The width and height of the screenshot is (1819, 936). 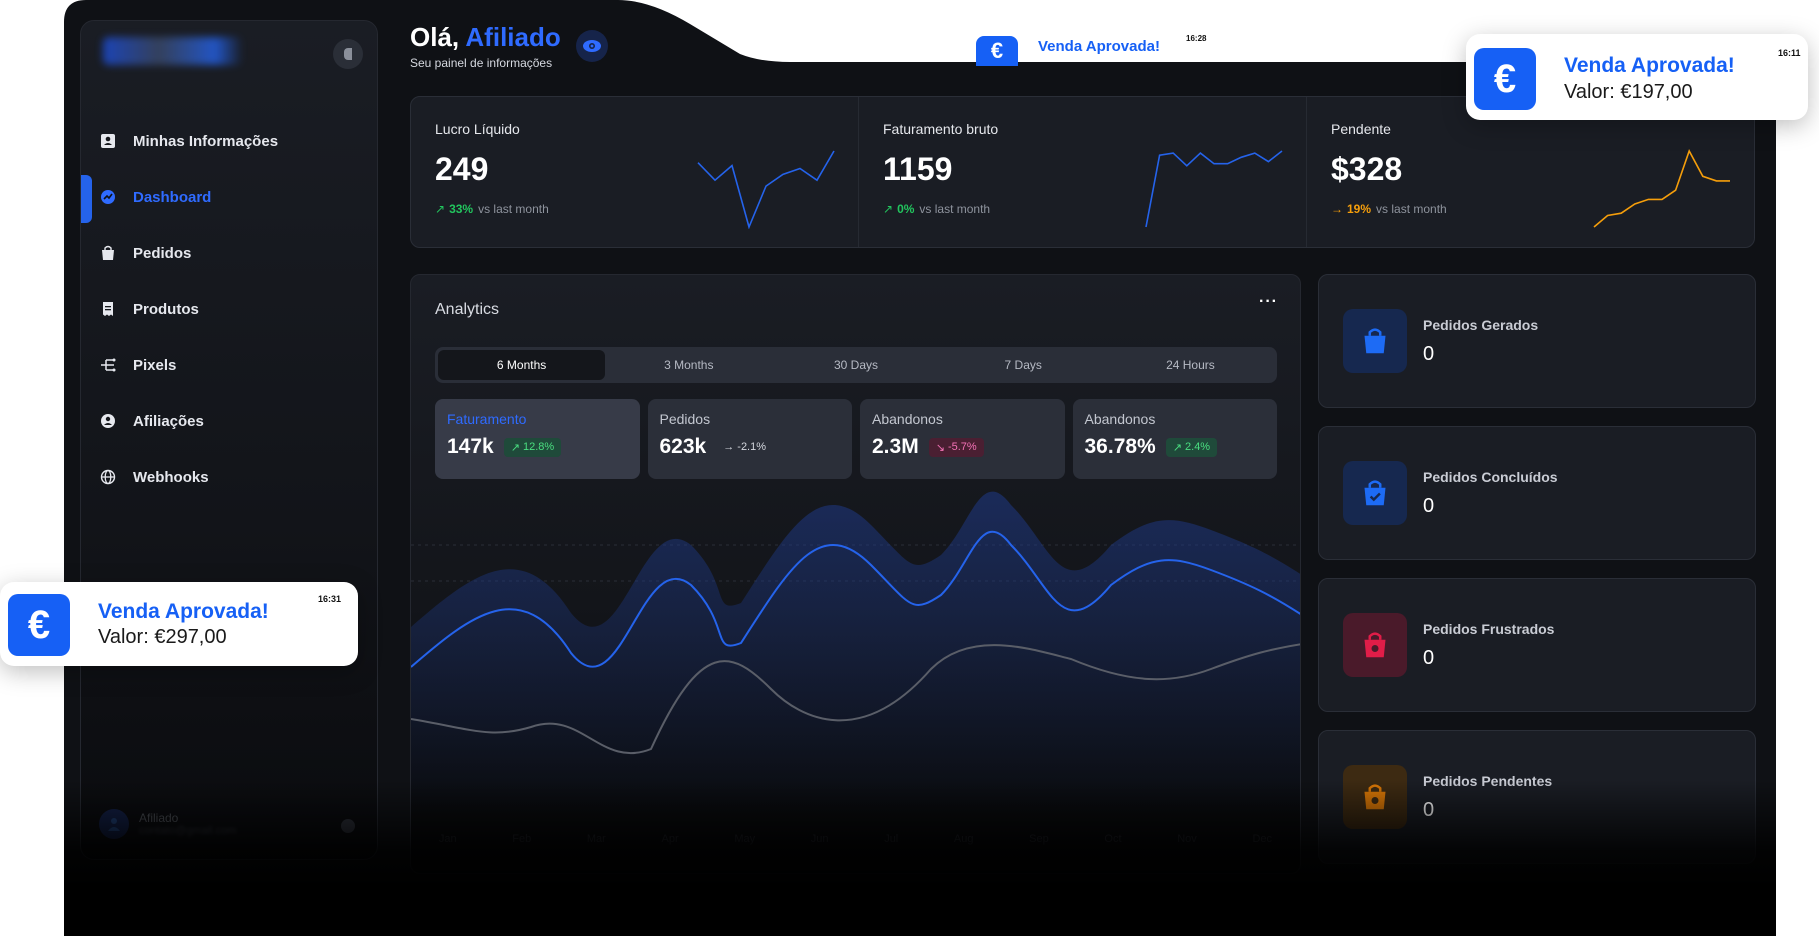 What do you see at coordinates (513, 37) in the screenshot?
I see `greeting-name: Afiliado` at bounding box center [513, 37].